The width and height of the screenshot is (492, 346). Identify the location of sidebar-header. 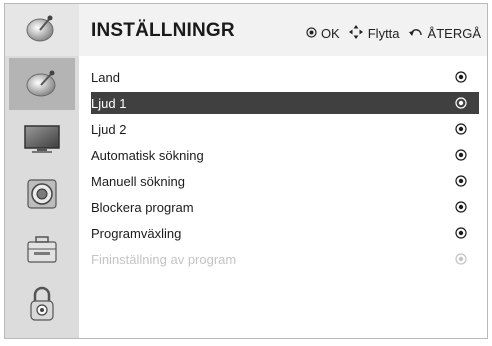
(42, 30).